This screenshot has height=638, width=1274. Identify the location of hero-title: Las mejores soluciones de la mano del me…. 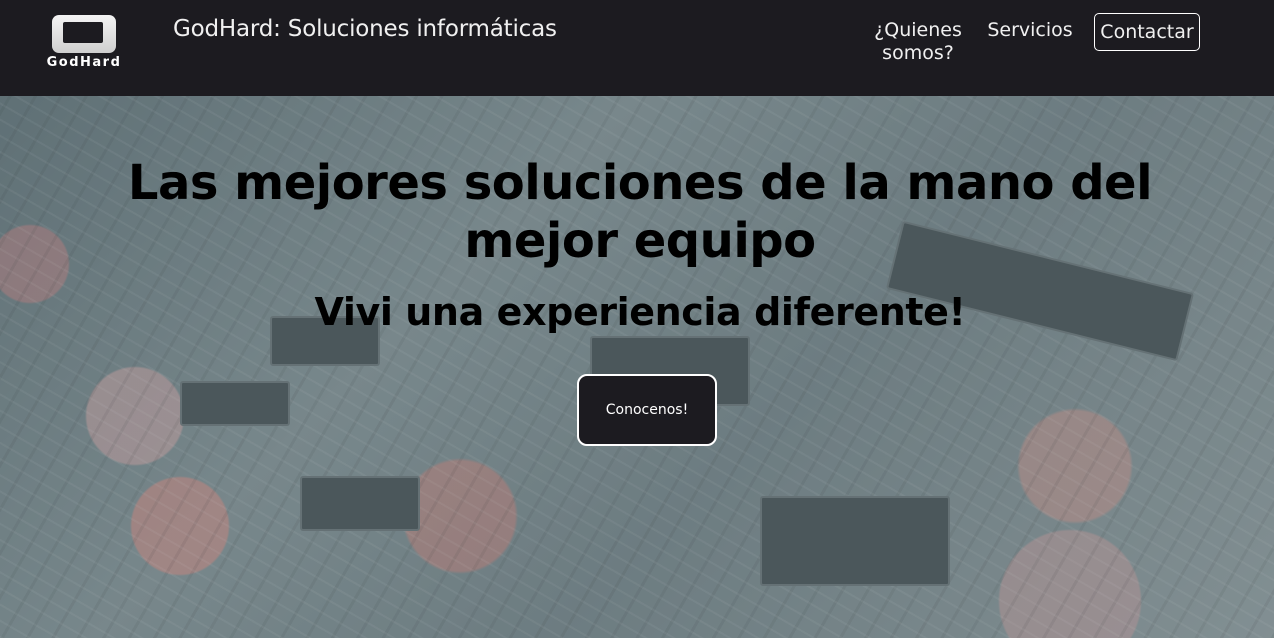
(640, 212).